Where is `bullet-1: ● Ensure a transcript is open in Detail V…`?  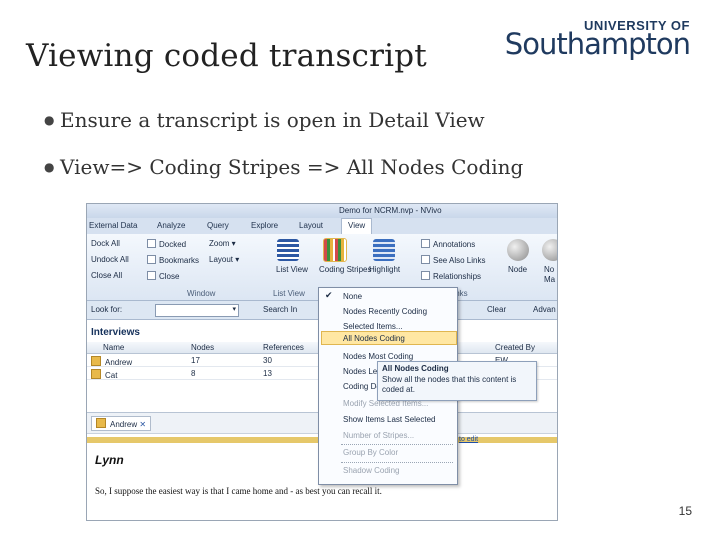 bullet-1: ● Ensure a transcript is open in Detail V… is located at coordinates (264, 120).